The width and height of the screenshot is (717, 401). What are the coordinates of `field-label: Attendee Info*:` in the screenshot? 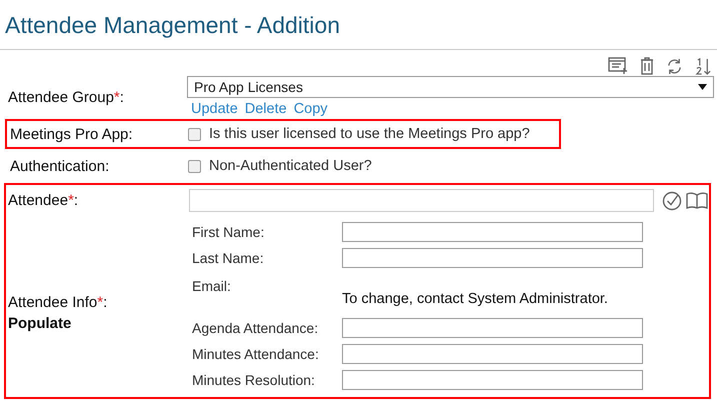 It's located at (58, 302).